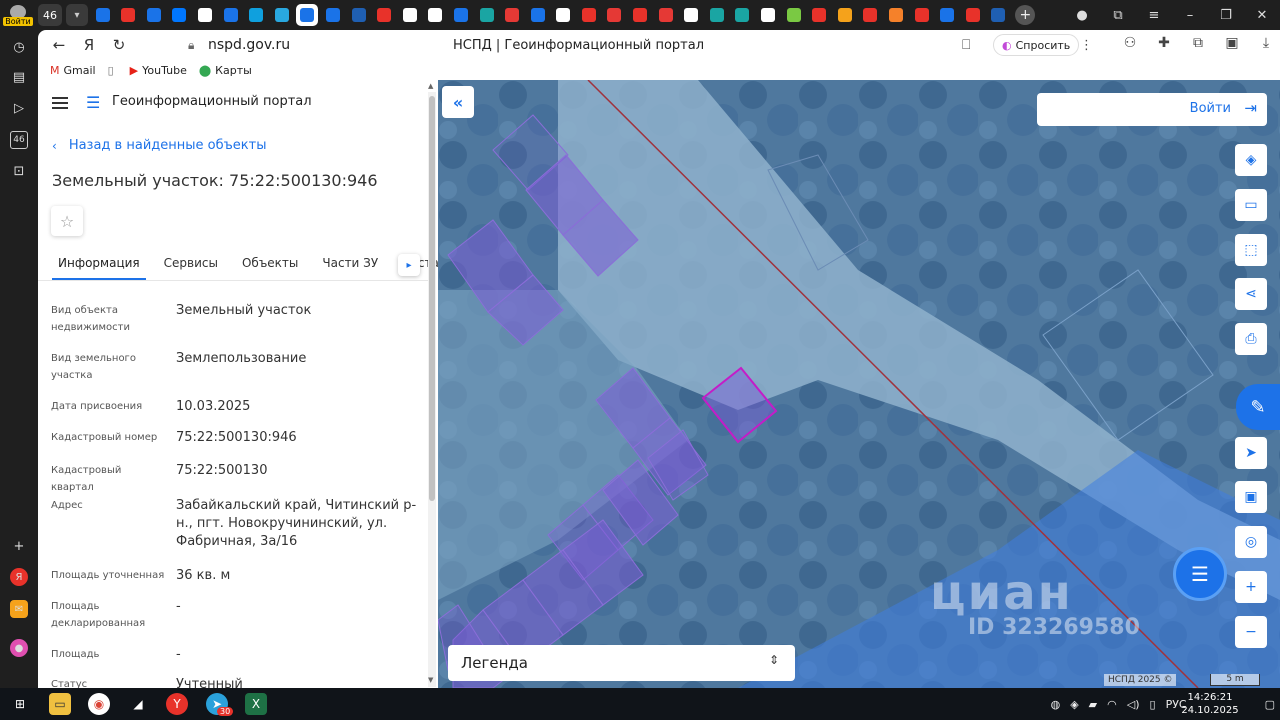 The width and height of the screenshot is (1280, 720). What do you see at coordinates (1082, 15) in the screenshot?
I see `account-icon: ●` at bounding box center [1082, 15].